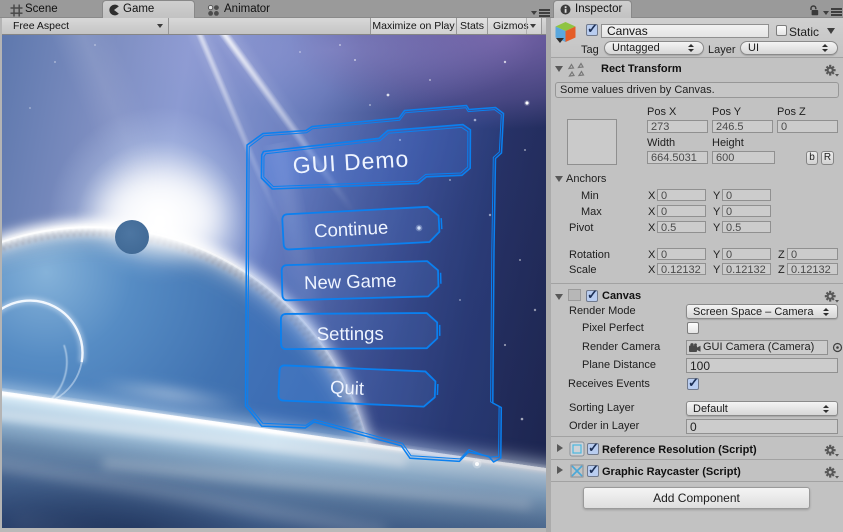  What do you see at coordinates (350, 333) in the screenshot?
I see `svg-text: Settings` at bounding box center [350, 333].